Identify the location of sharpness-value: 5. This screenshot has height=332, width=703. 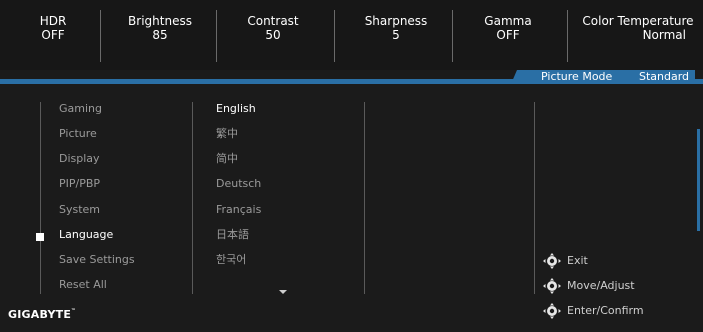
(396, 35).